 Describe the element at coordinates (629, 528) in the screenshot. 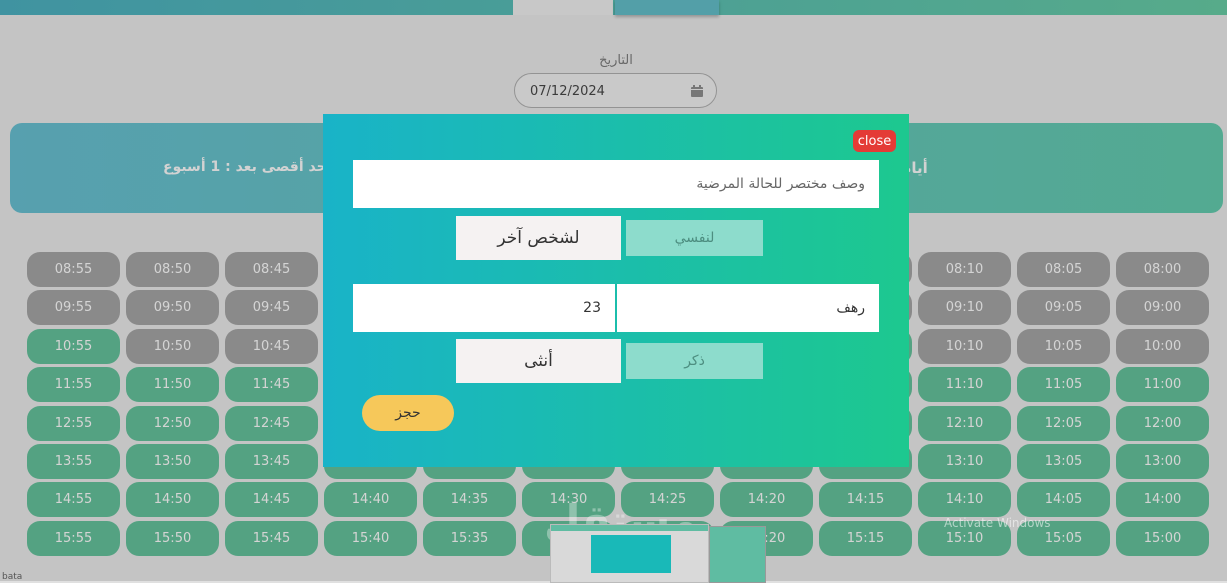

I see `thumbnail-bar` at that location.